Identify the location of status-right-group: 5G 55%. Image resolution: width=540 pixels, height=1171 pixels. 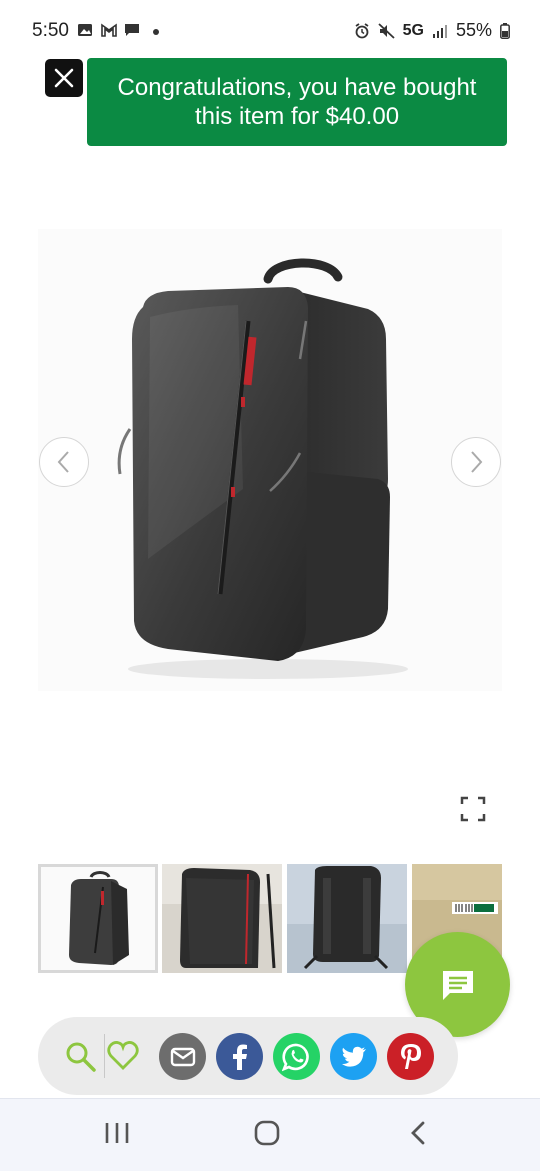
(432, 30).